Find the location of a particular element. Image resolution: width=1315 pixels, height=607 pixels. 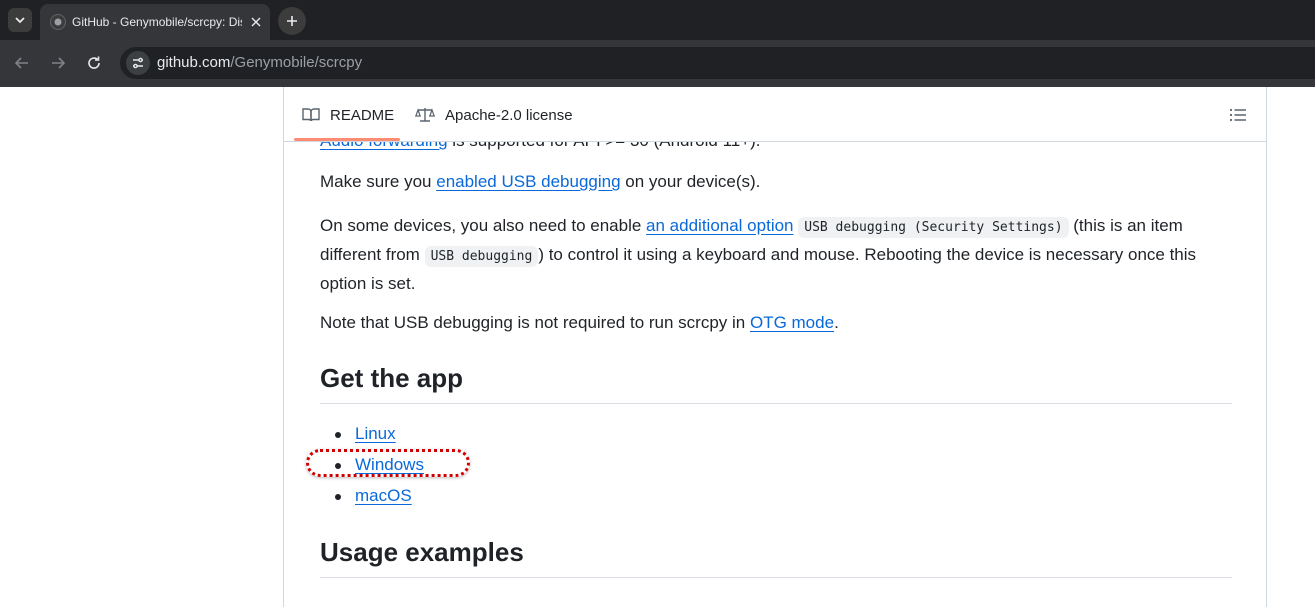

list-item-linux: Linux is located at coordinates (776, 435).